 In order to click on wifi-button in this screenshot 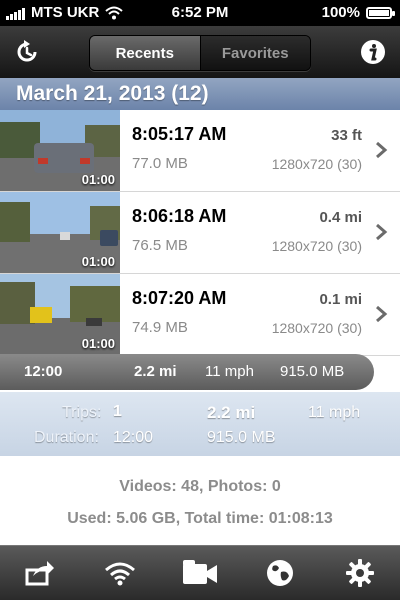, I will do `click(120, 573)`.